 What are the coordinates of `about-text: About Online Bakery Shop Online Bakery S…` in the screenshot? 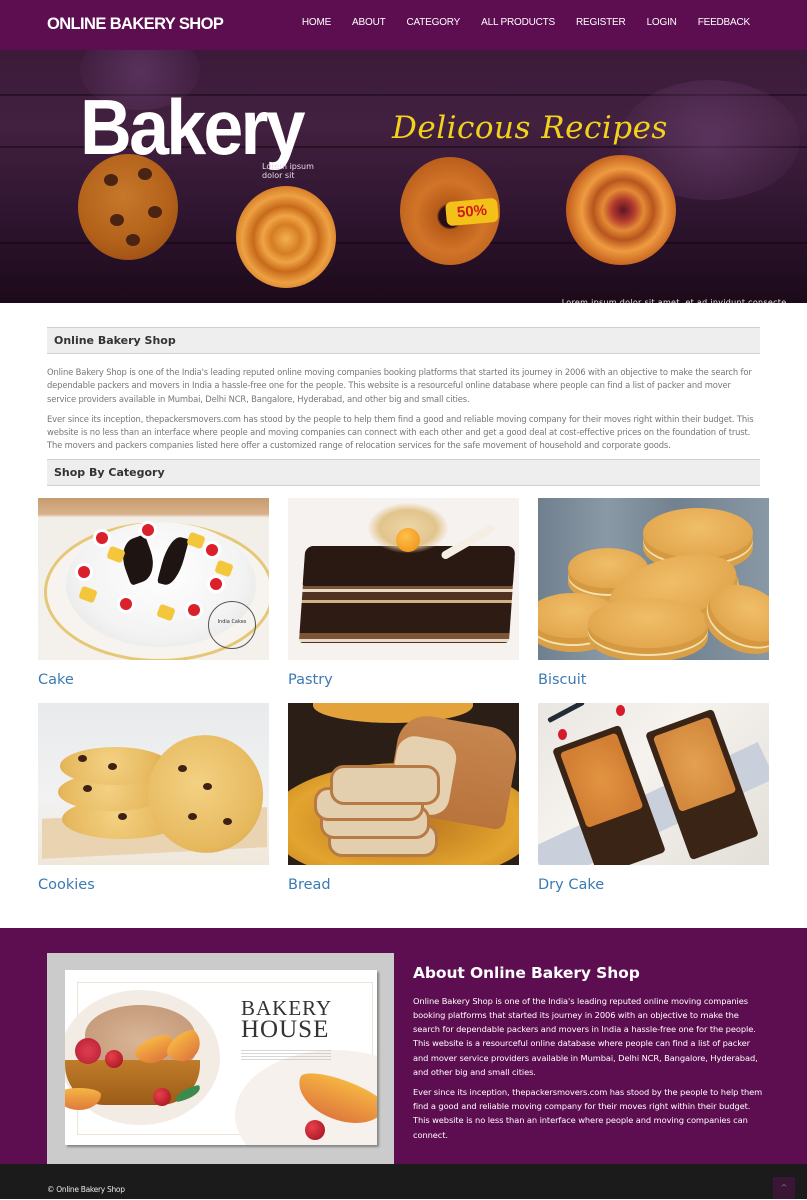 It's located at (590, 1053).